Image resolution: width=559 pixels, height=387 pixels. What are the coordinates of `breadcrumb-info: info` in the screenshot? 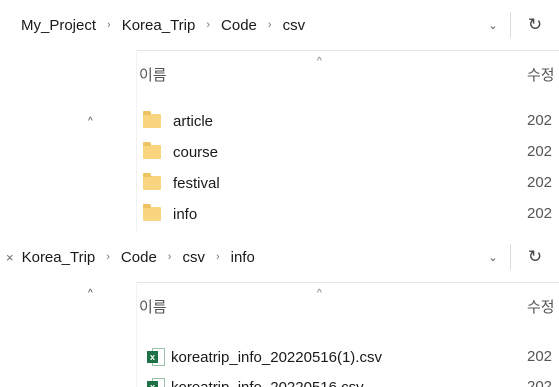 It's located at (243, 257).